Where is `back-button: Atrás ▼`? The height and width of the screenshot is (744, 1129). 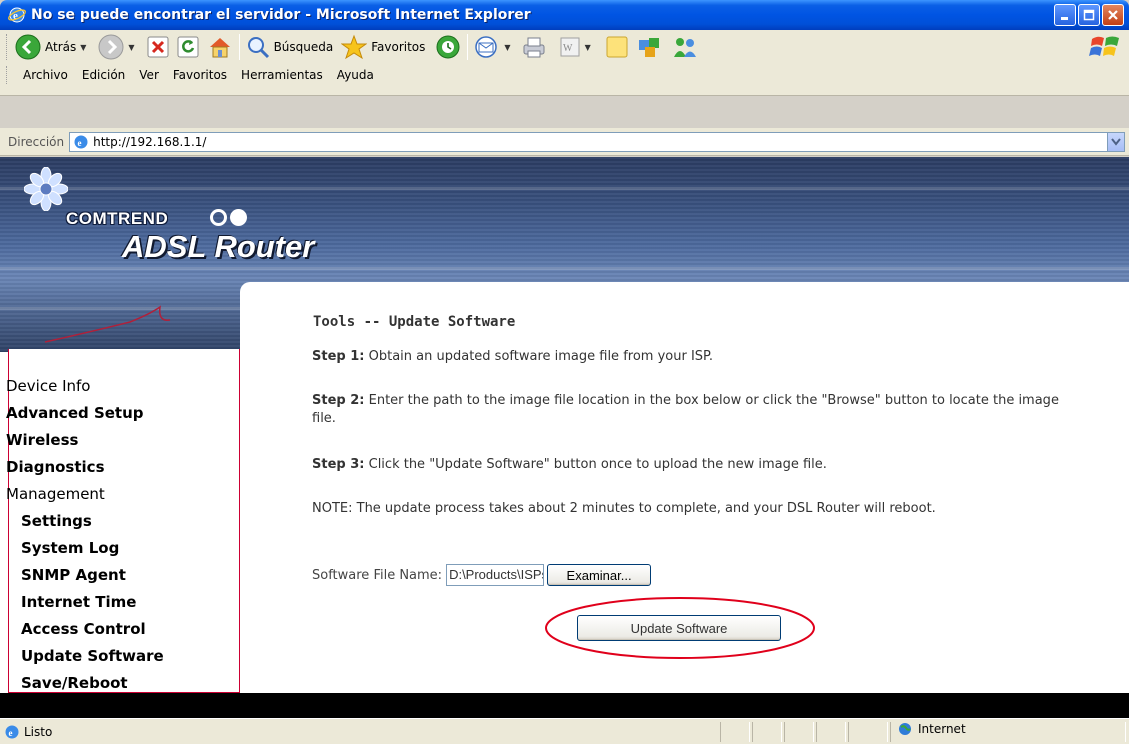
back-button: Atrás ▼ is located at coordinates (50, 47).